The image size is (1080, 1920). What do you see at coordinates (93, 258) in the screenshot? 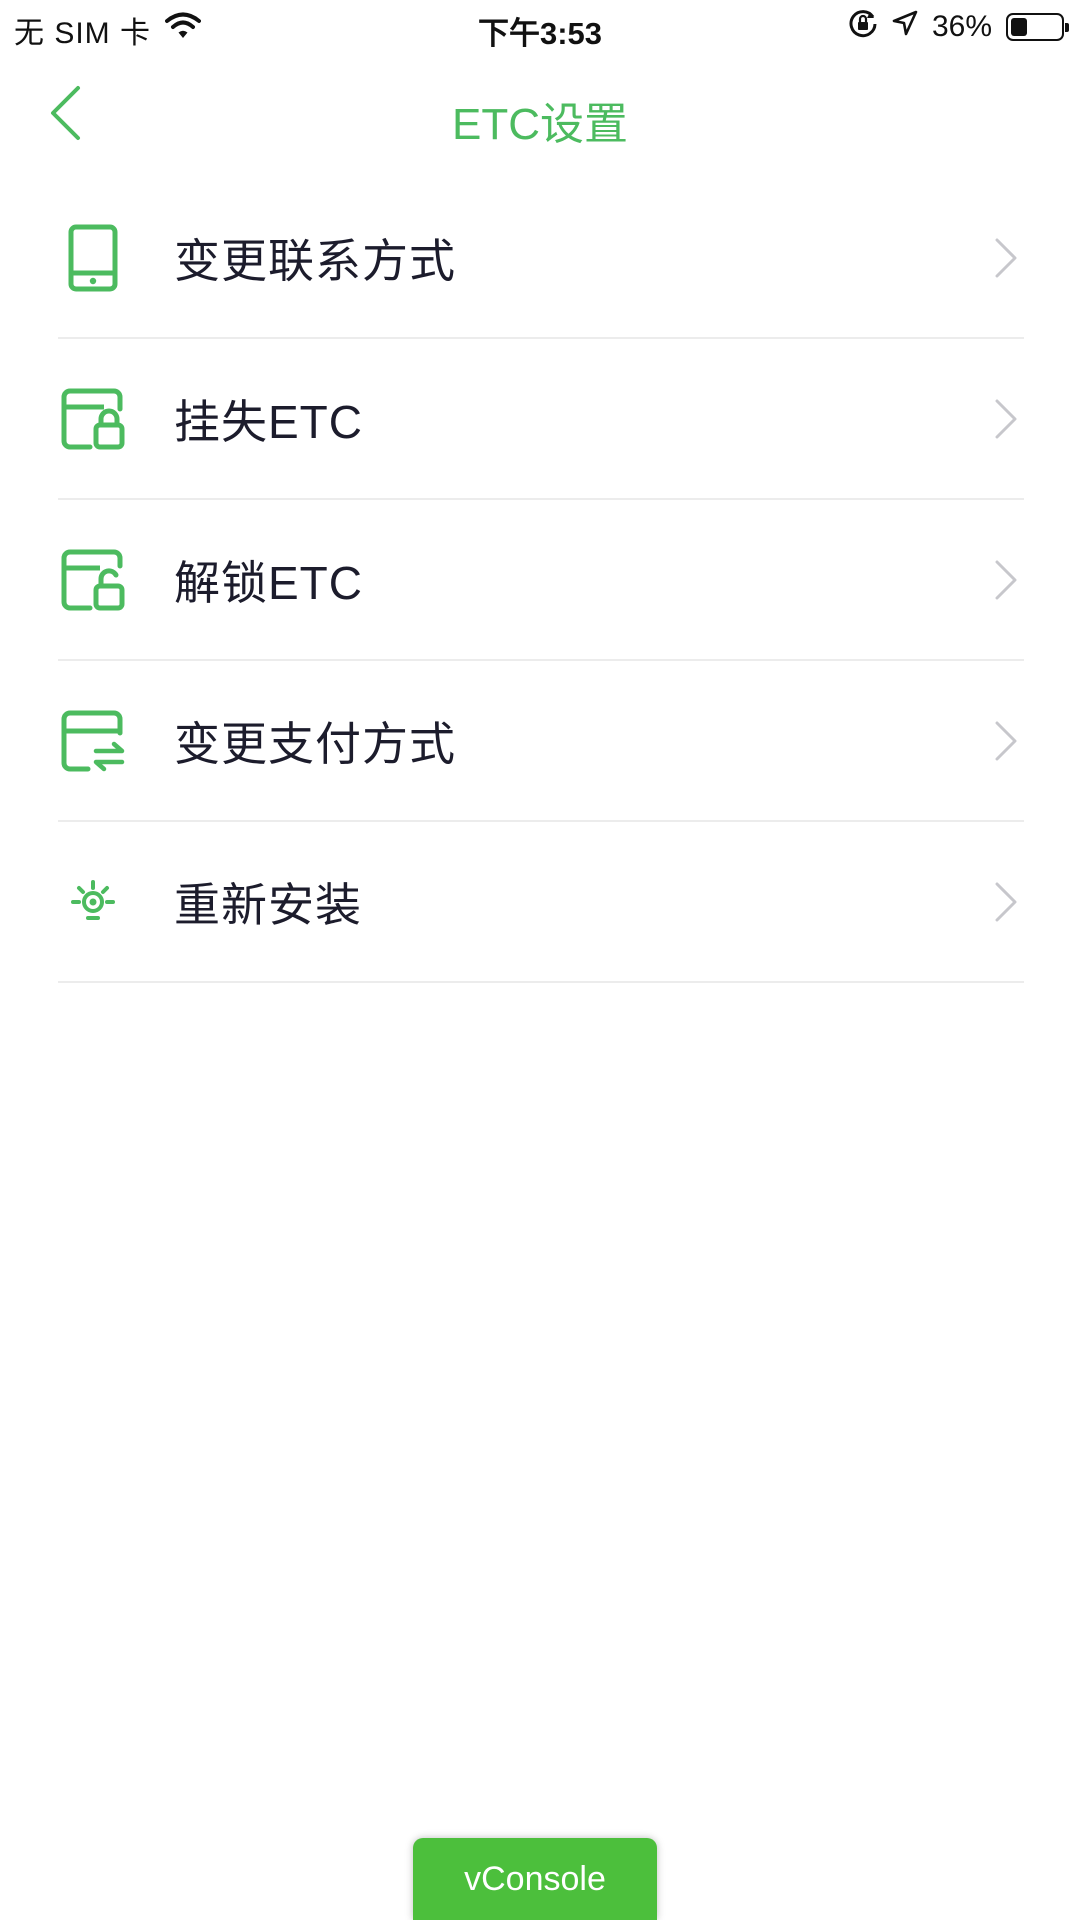
I see `phone-icon` at bounding box center [93, 258].